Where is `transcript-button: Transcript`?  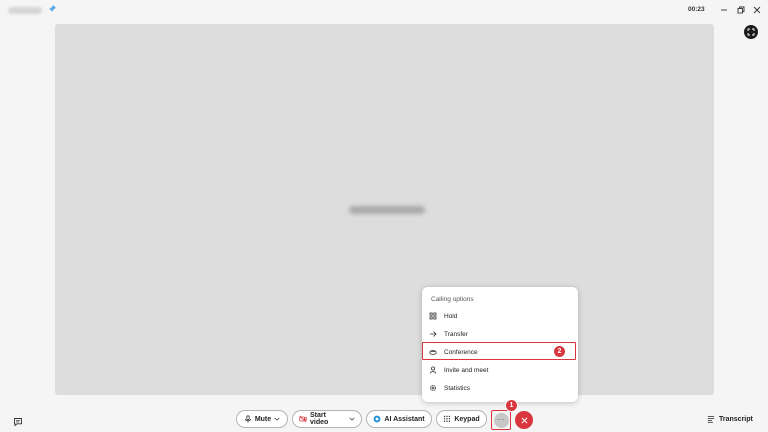
transcript-button: Transcript is located at coordinates (730, 419).